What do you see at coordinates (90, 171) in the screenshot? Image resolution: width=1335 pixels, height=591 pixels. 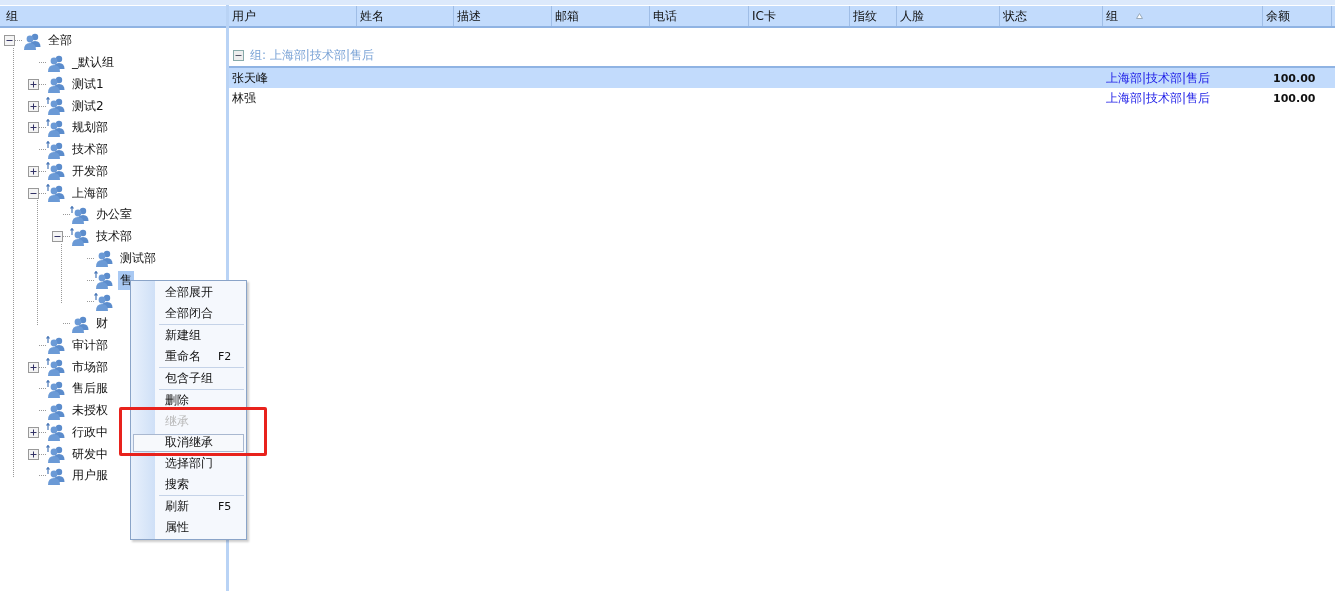 I see `tree-item: 开发部` at bounding box center [90, 171].